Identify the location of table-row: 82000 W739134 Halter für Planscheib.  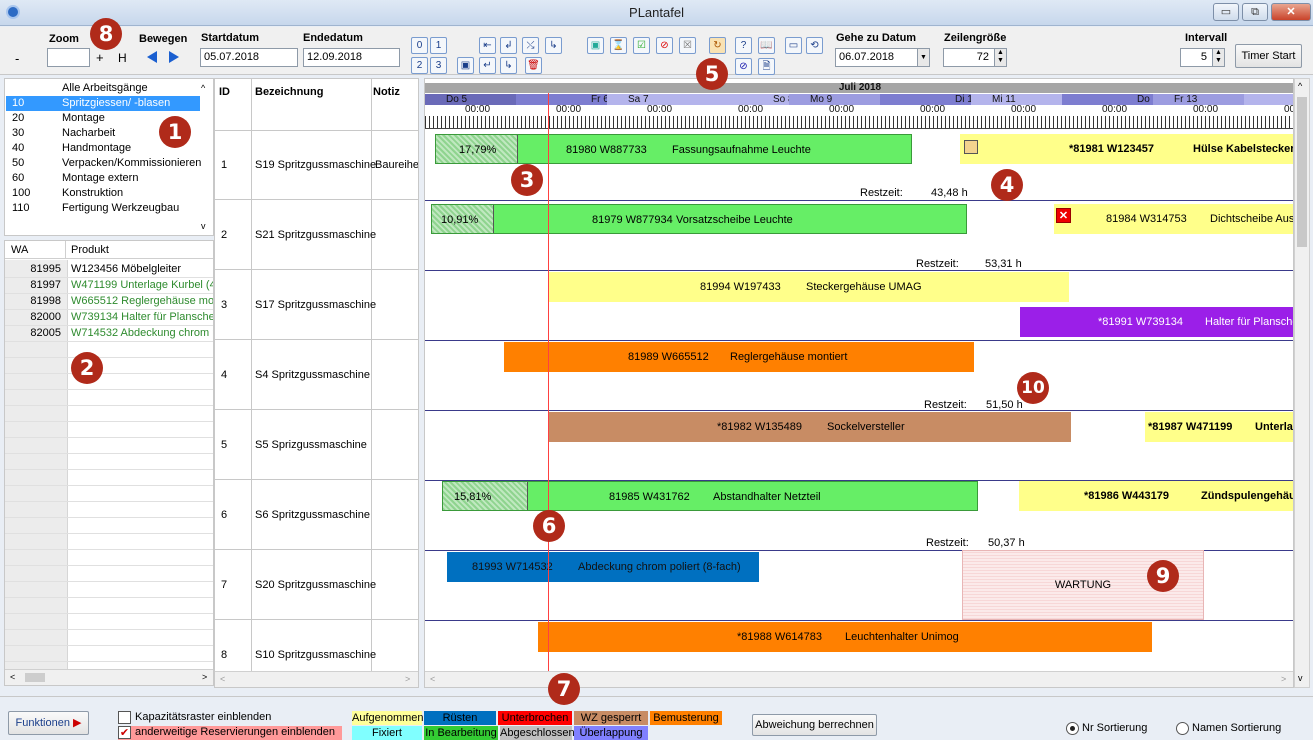
(109, 317).